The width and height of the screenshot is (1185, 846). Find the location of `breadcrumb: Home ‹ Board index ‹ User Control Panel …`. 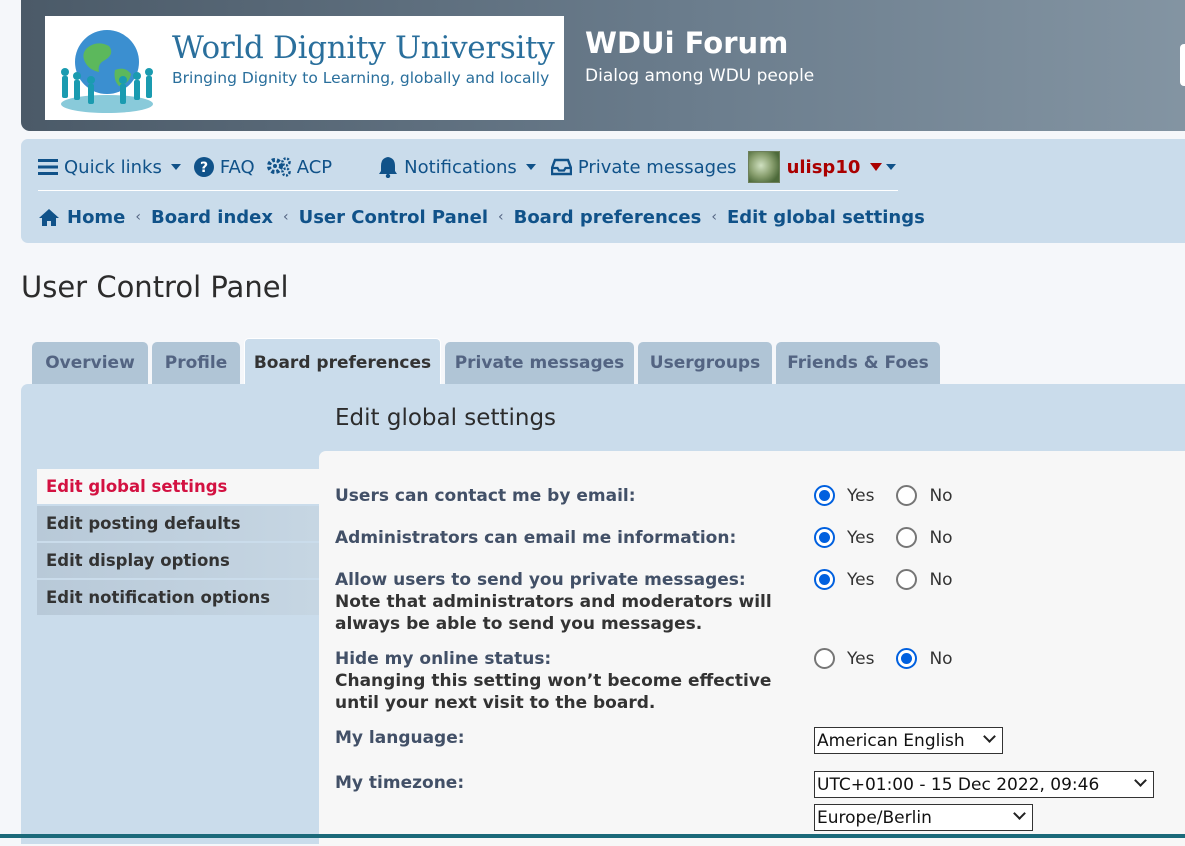

breadcrumb: Home ‹ Board index ‹ User Control Panel … is located at coordinates (481, 217).